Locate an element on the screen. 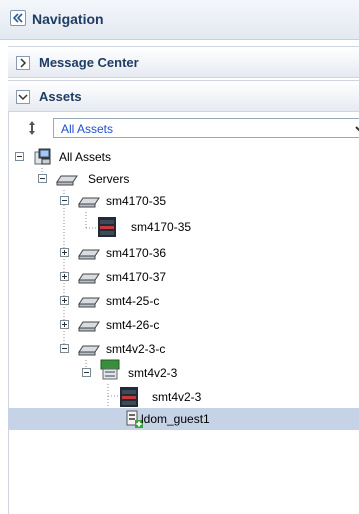  tree-node-ldom-guest1: ldom_guest1 is located at coordinates (183, 419).